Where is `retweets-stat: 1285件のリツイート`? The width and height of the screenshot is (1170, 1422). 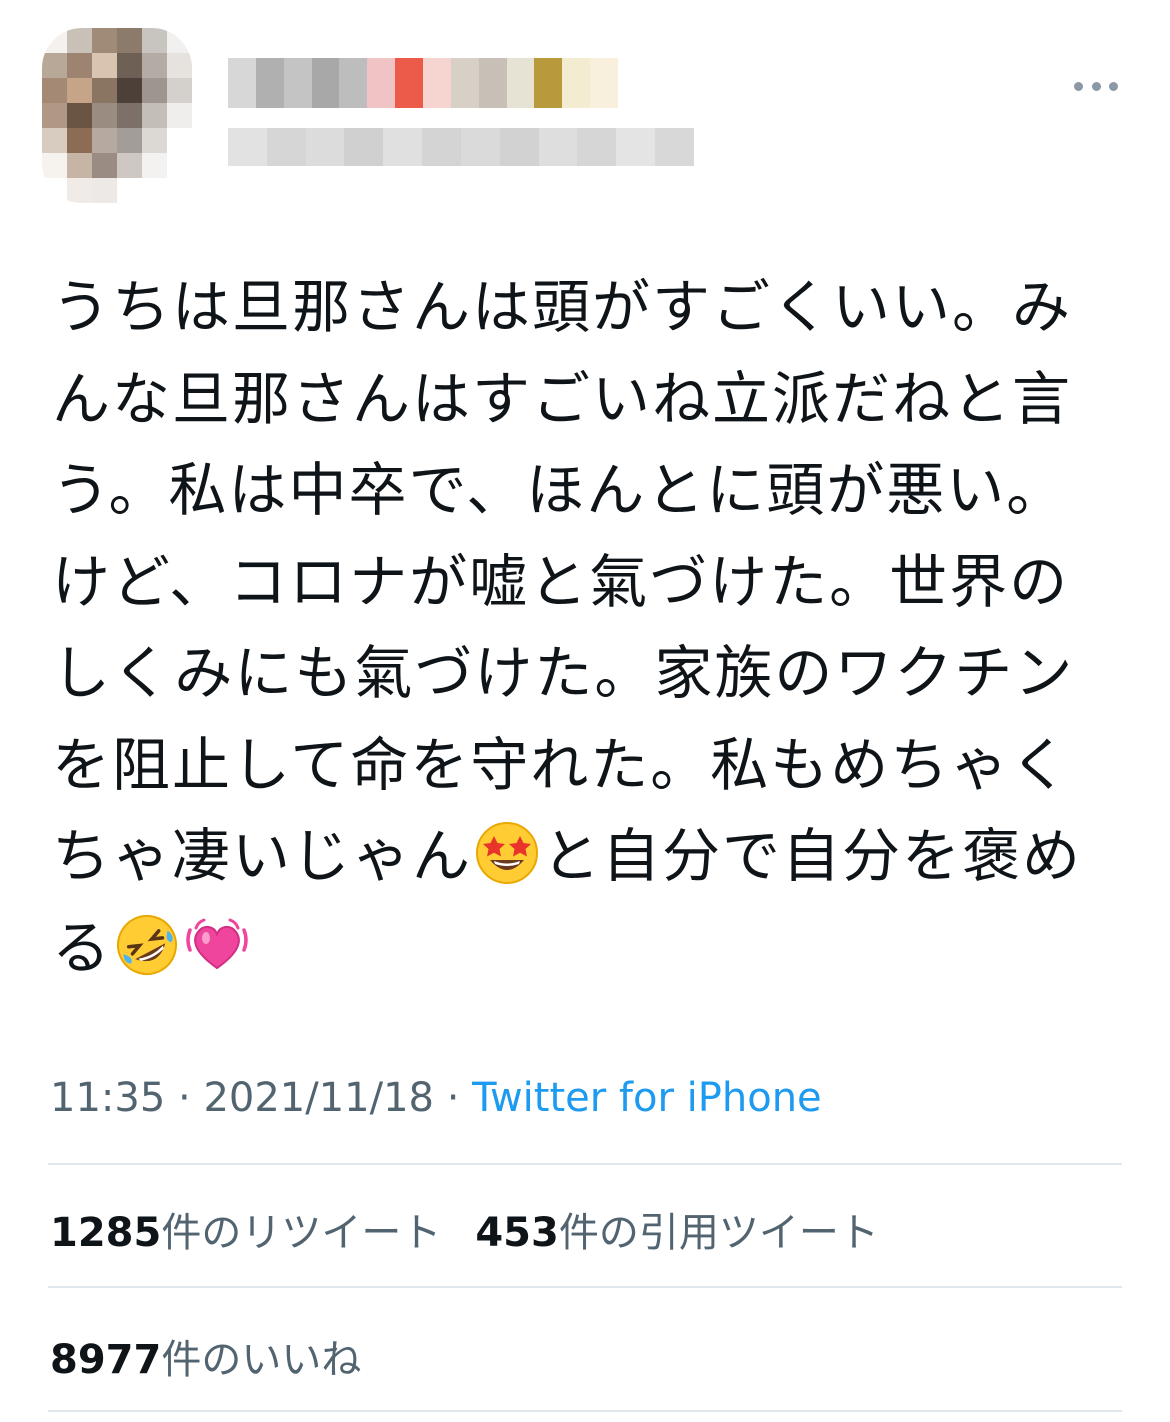
retweets-stat: 1285件のリツイート is located at coordinates (245, 1233).